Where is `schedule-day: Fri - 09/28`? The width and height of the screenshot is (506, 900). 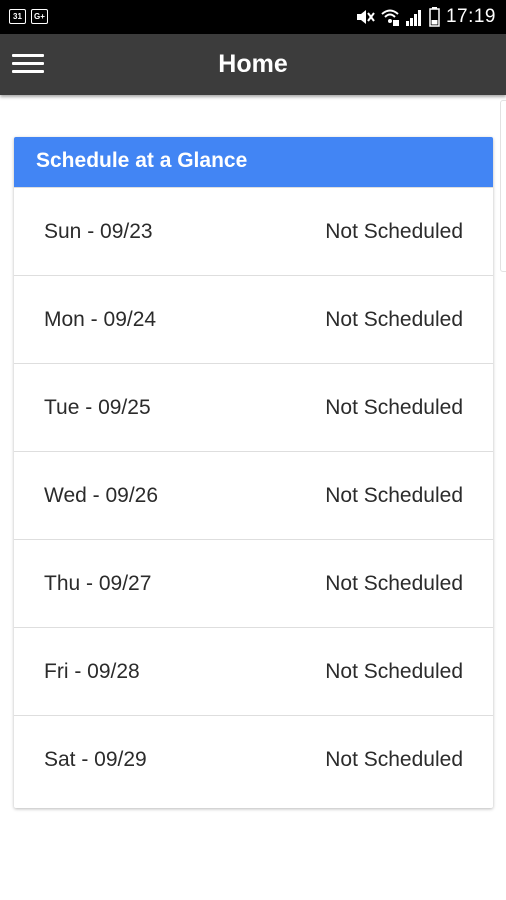
schedule-day: Fri - 09/28 is located at coordinates (92, 671).